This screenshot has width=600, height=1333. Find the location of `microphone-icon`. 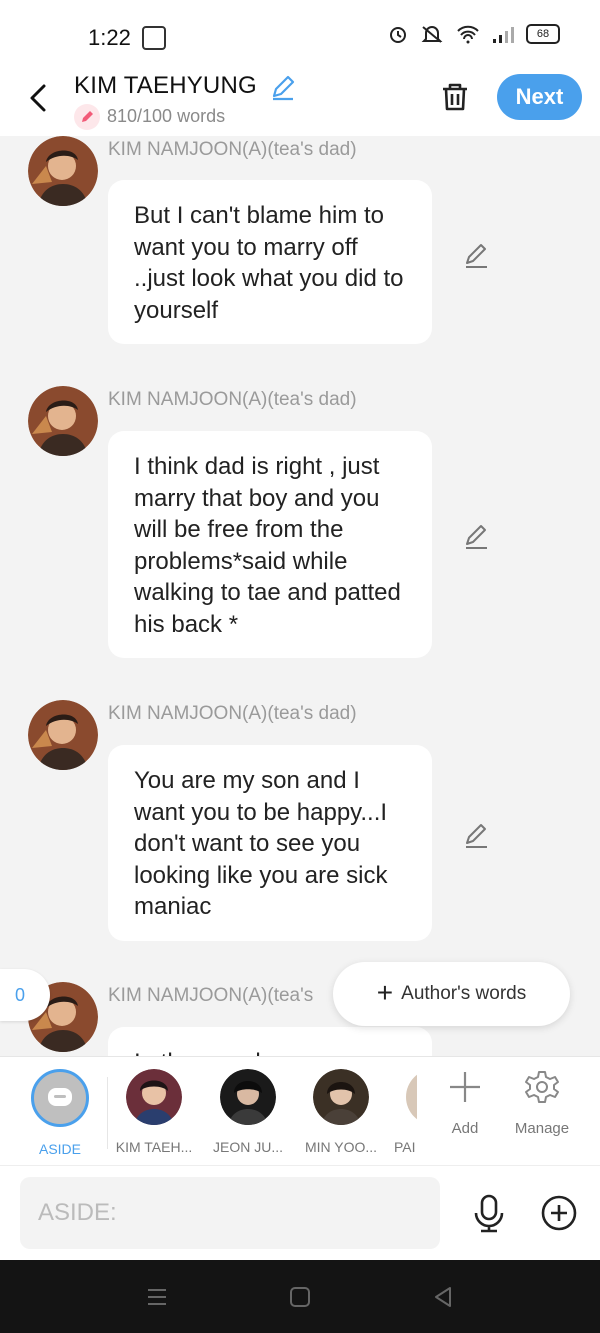

microphone-icon is located at coordinates (489, 1213).